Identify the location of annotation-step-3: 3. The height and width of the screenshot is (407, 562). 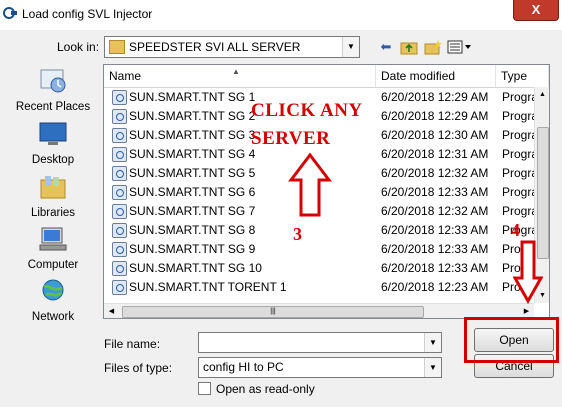
(297, 234).